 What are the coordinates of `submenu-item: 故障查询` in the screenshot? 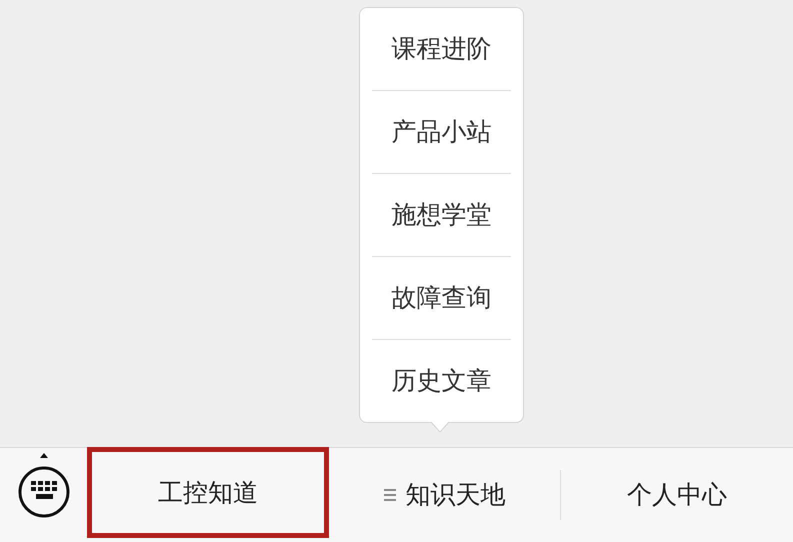 It's located at (441, 298).